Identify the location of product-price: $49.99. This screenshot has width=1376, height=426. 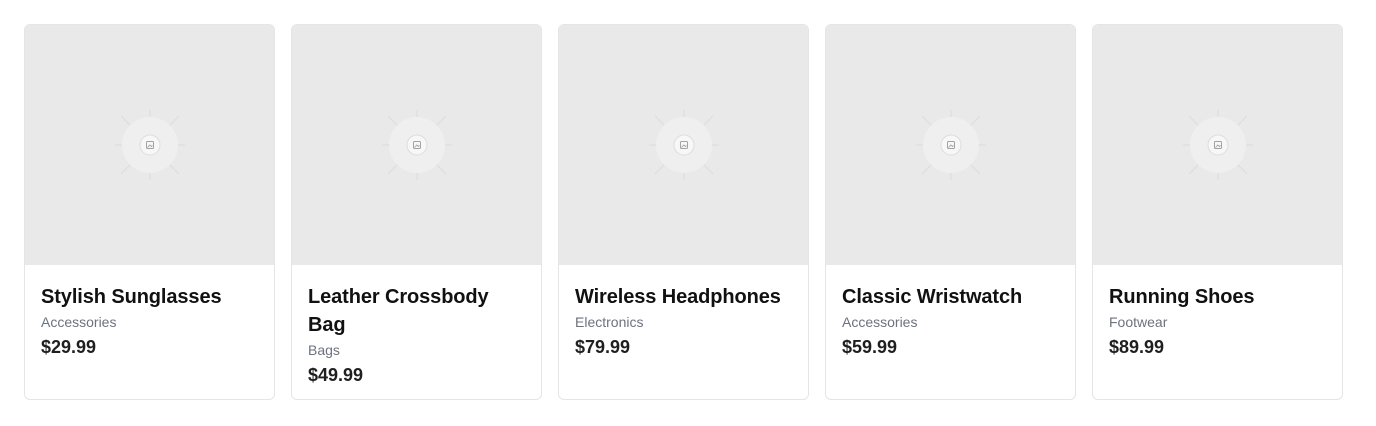
(336, 375).